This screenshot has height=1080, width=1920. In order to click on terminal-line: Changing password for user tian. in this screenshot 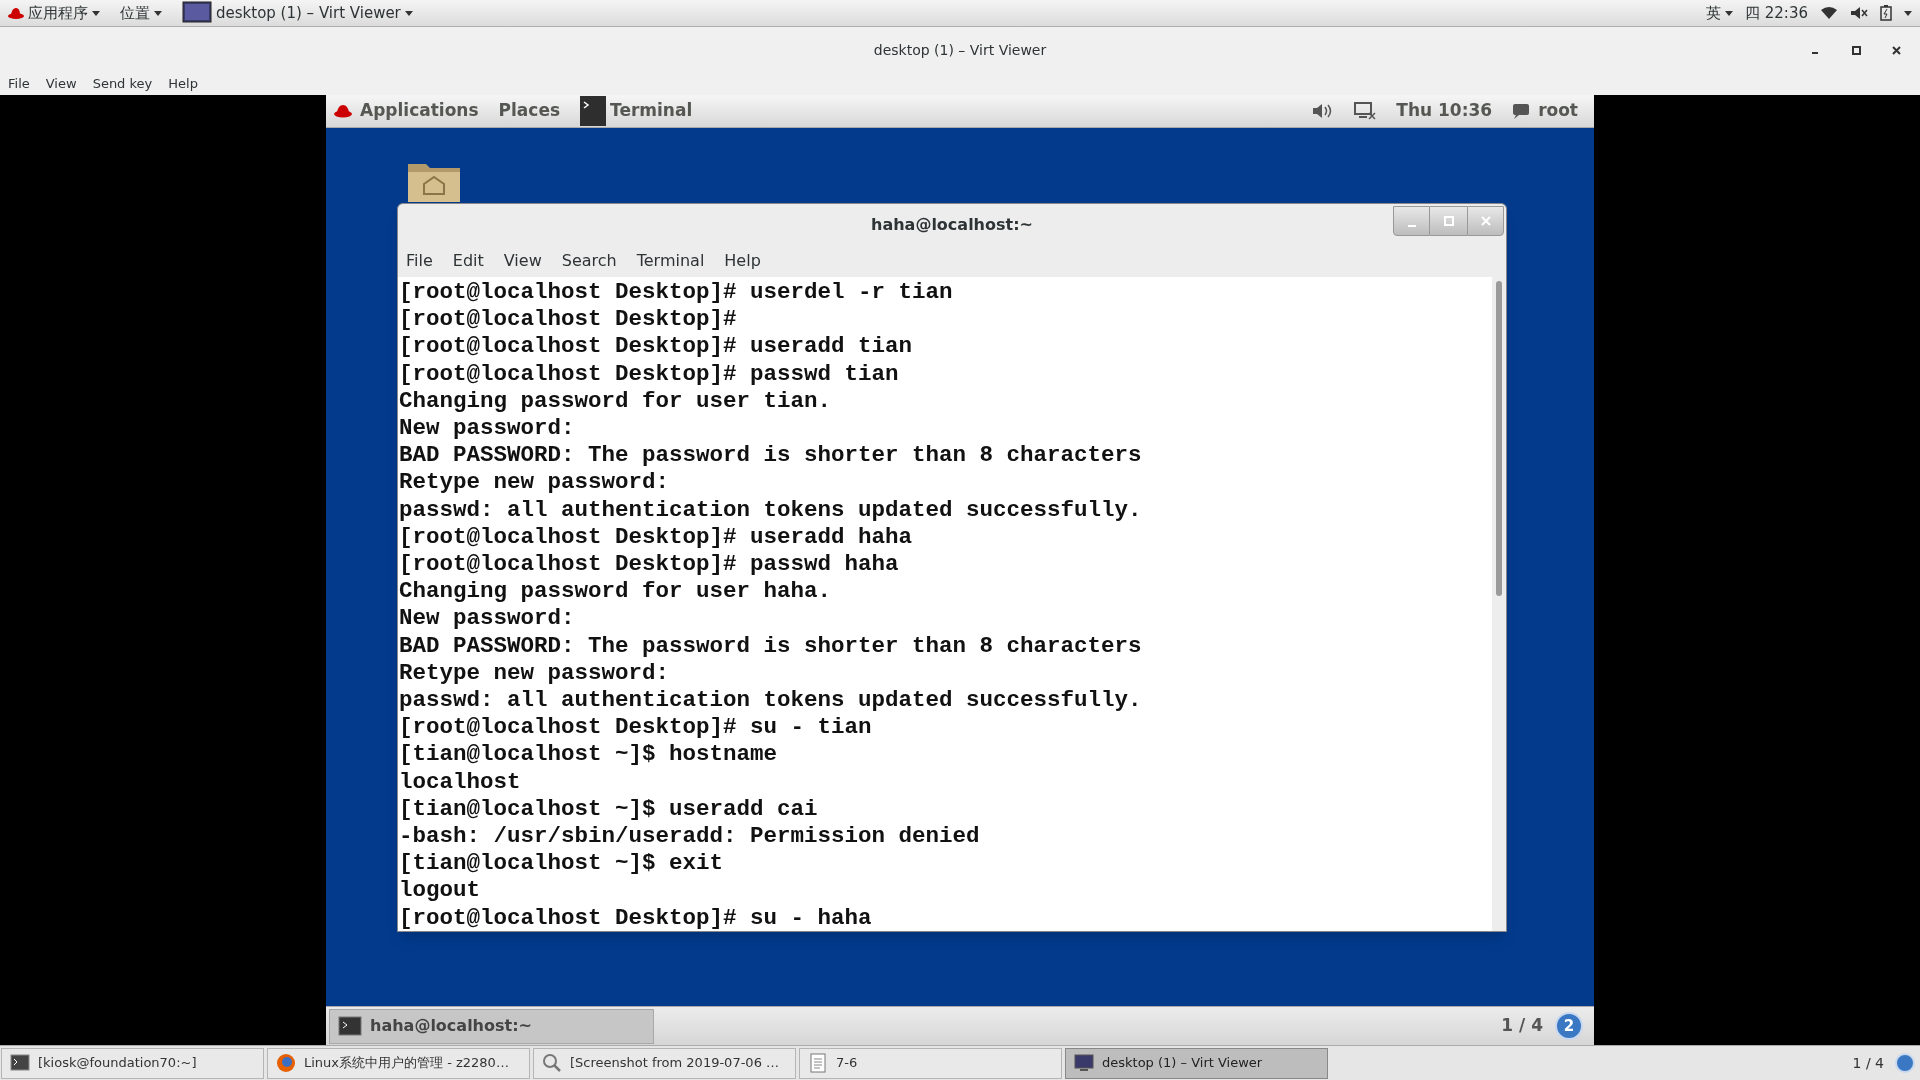, I will do `click(615, 401)`.